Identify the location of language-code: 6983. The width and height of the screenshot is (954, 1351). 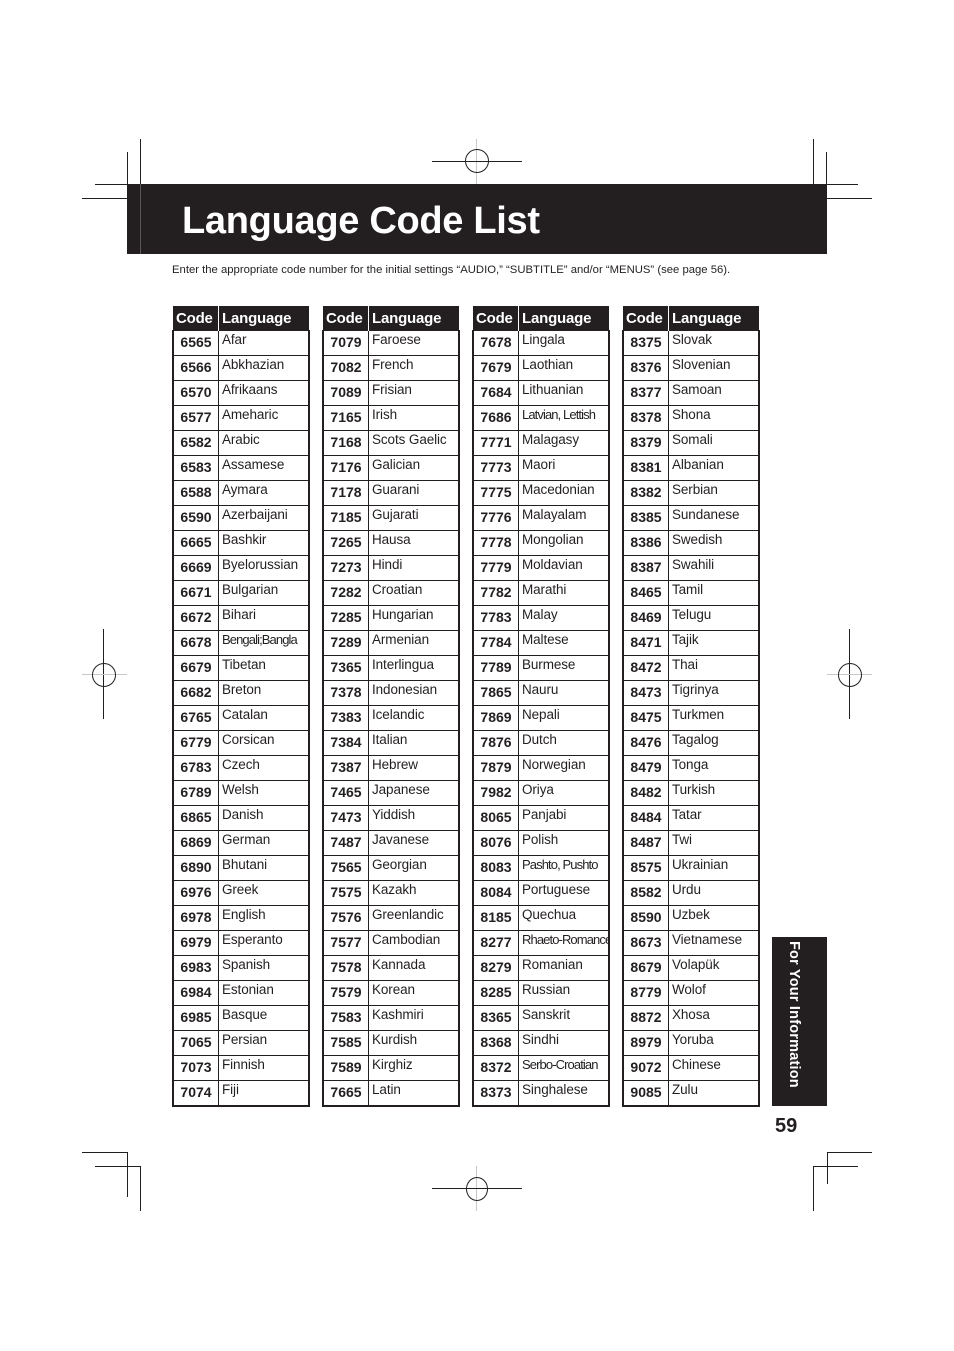
(195, 968).